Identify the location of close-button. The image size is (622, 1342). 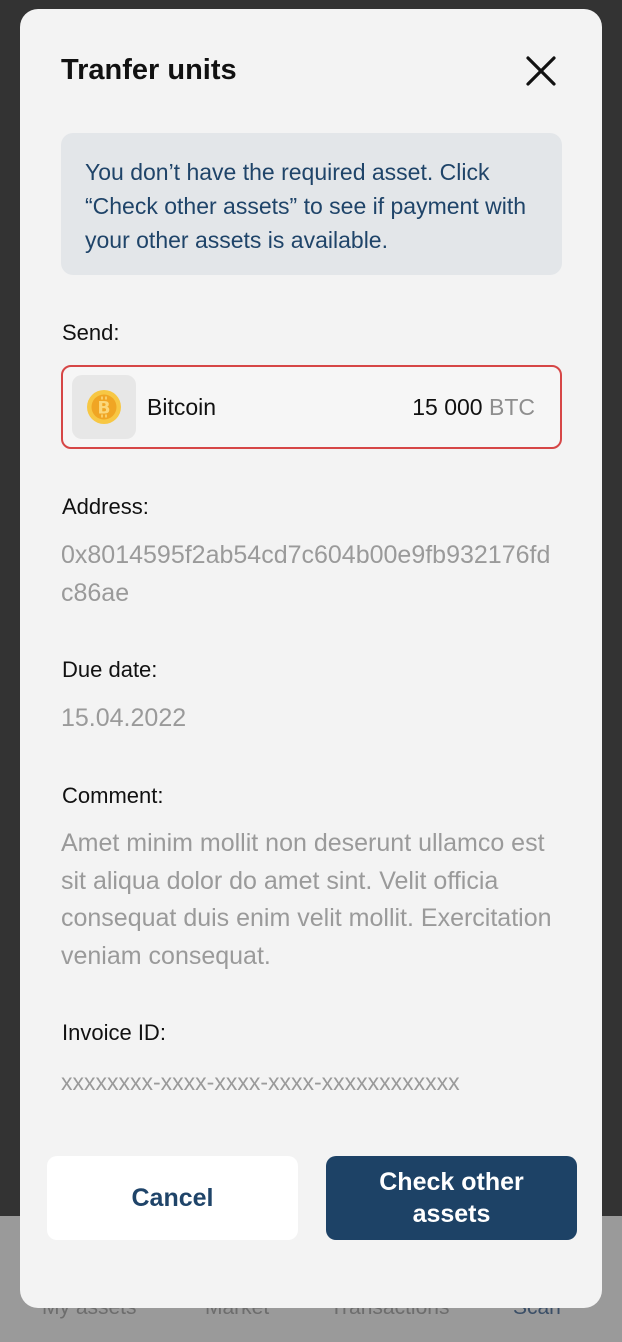
(541, 71).